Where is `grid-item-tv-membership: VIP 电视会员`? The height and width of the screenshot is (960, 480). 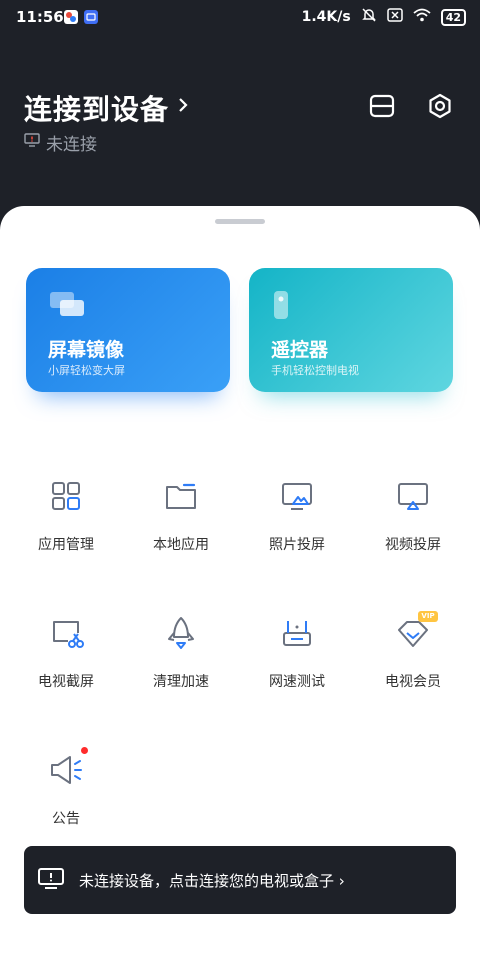 grid-item-tv-membership: VIP 电视会员 is located at coordinates (413, 651).